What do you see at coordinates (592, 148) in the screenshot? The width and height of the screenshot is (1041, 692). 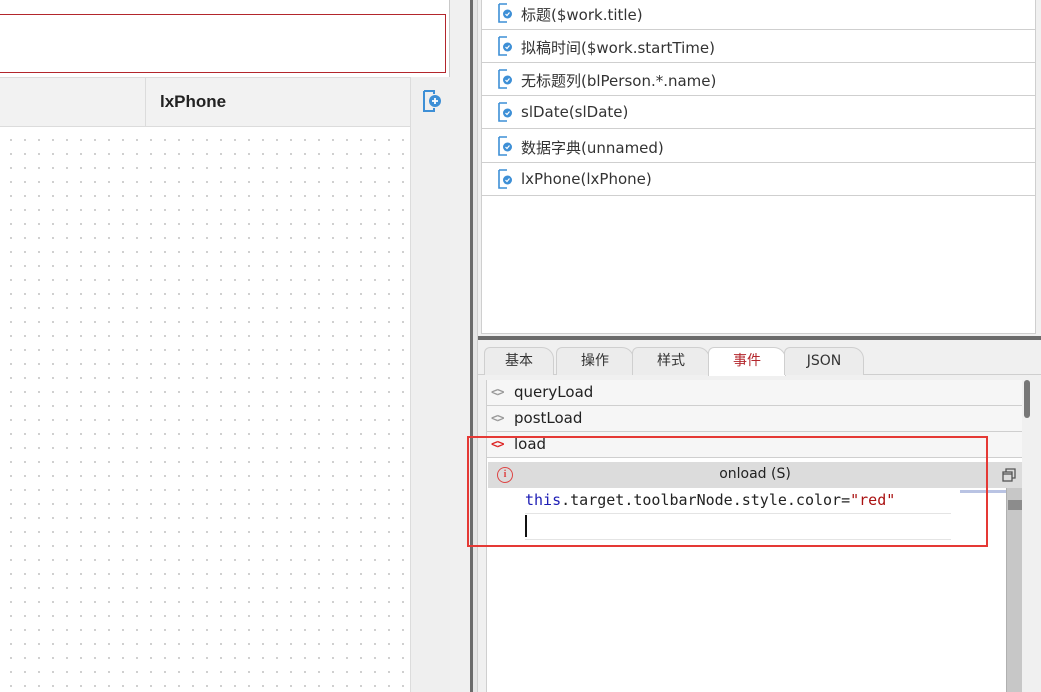 I see `field-label: 数据字典(unnamed)` at bounding box center [592, 148].